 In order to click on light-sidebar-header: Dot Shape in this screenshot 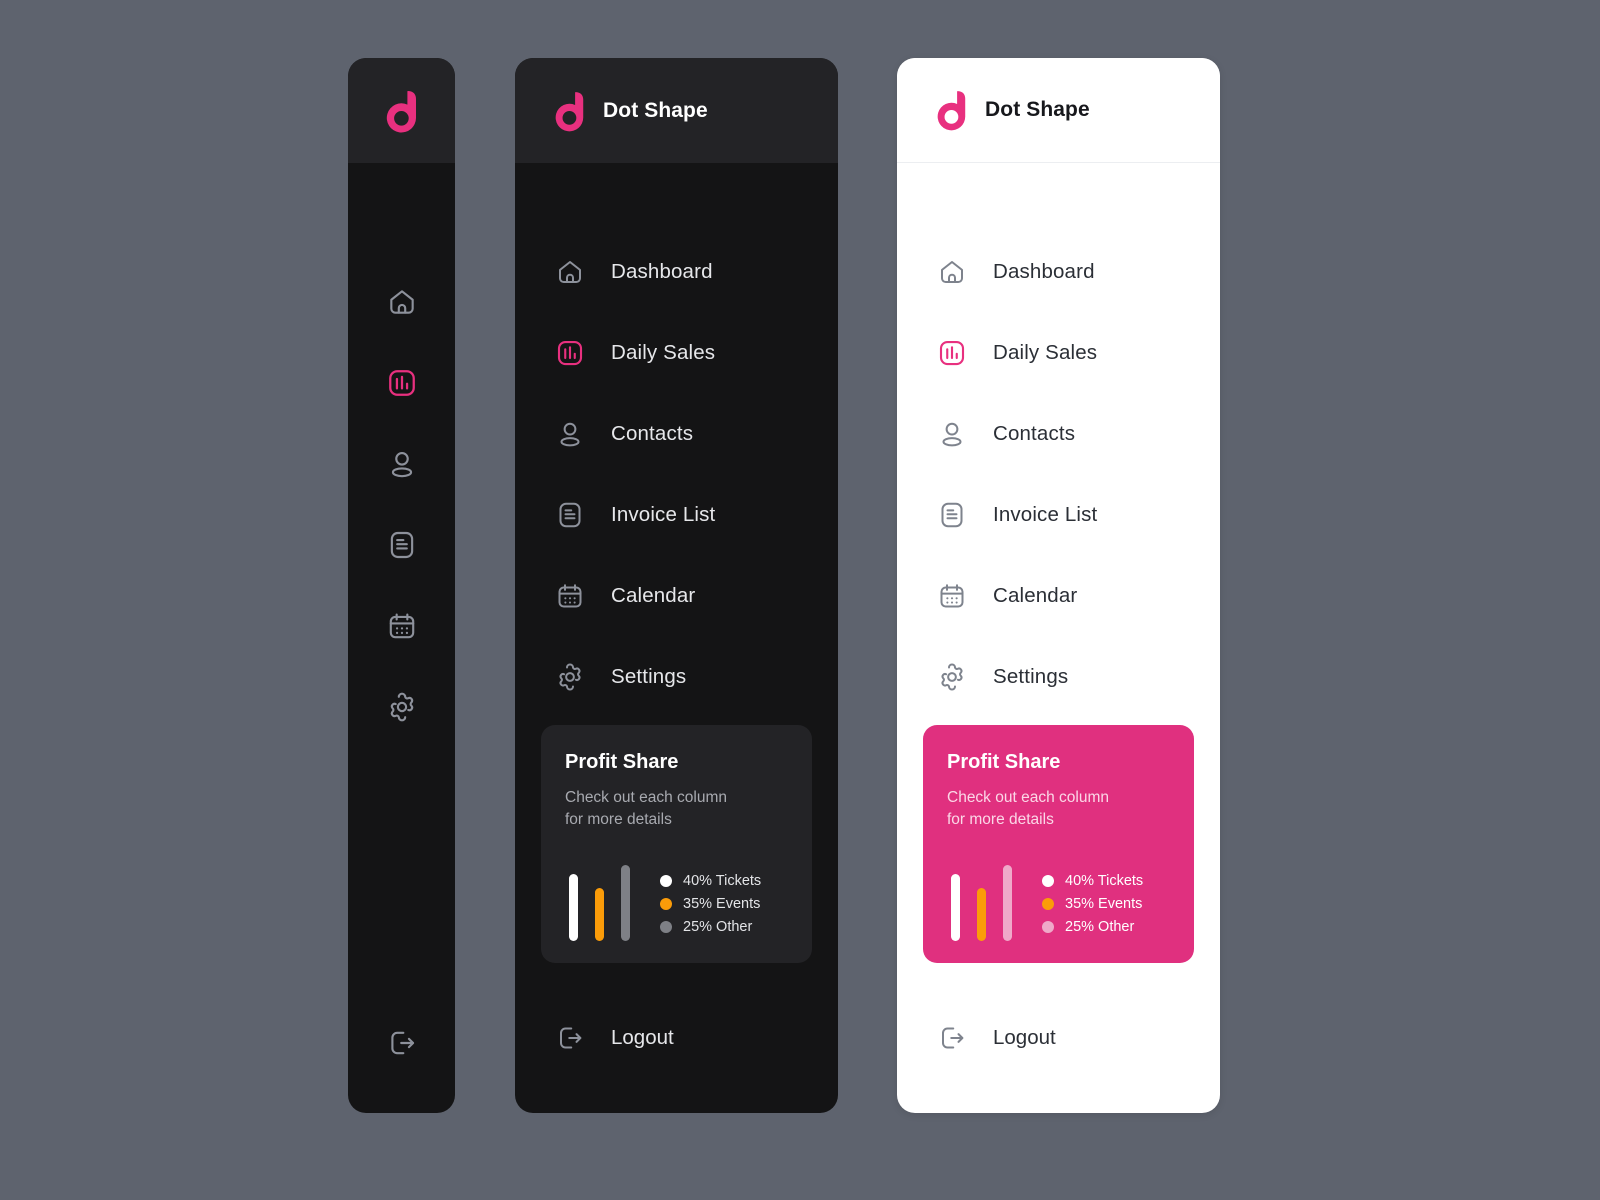, I will do `click(1058, 110)`.